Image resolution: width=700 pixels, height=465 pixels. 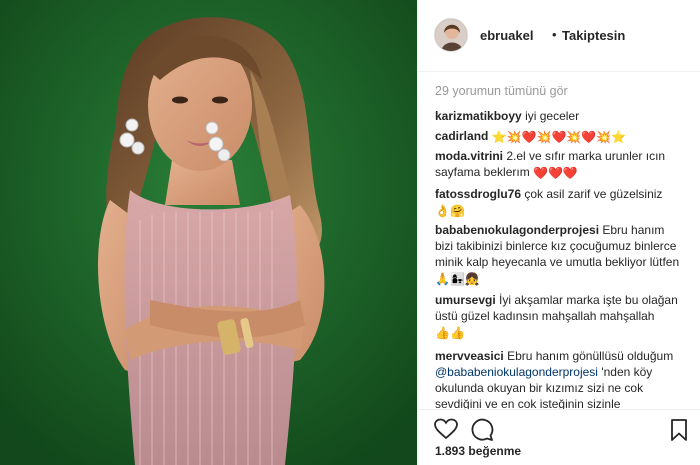 What do you see at coordinates (559, 36) in the screenshot?
I see `post-header: ebruakel • Takiptesin` at bounding box center [559, 36].